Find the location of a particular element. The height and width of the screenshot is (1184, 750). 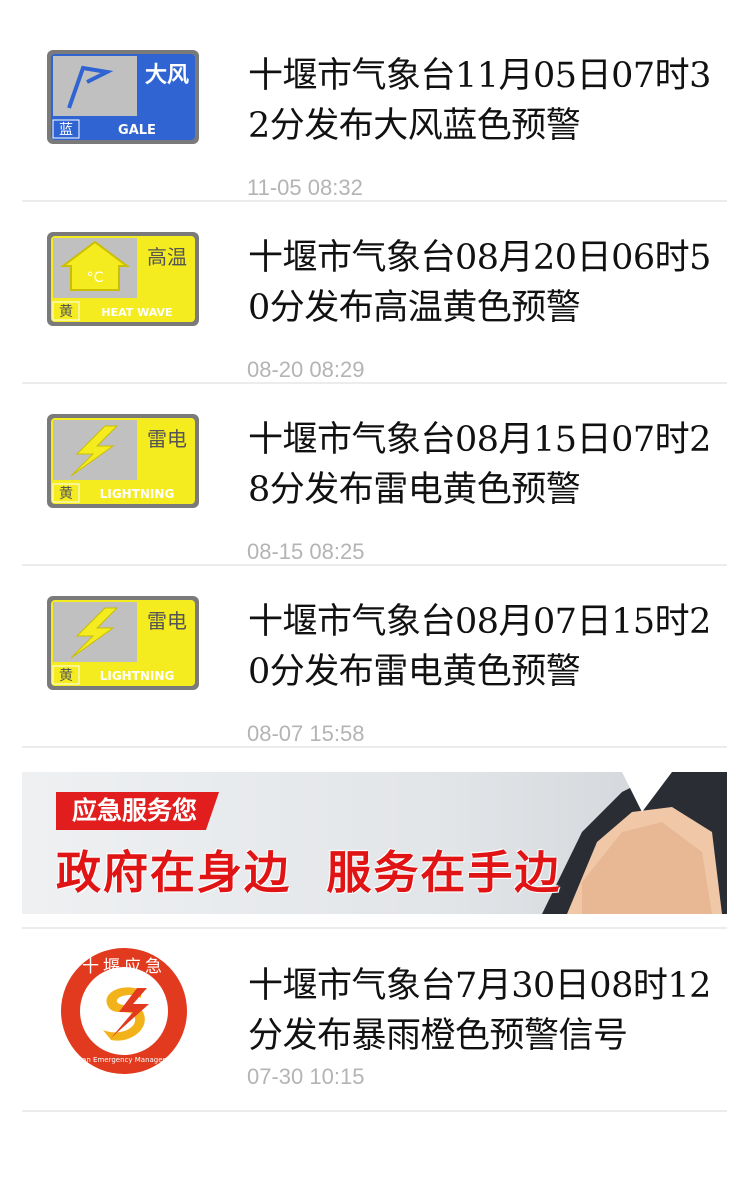

badge-level: 蓝 is located at coordinates (66, 130).